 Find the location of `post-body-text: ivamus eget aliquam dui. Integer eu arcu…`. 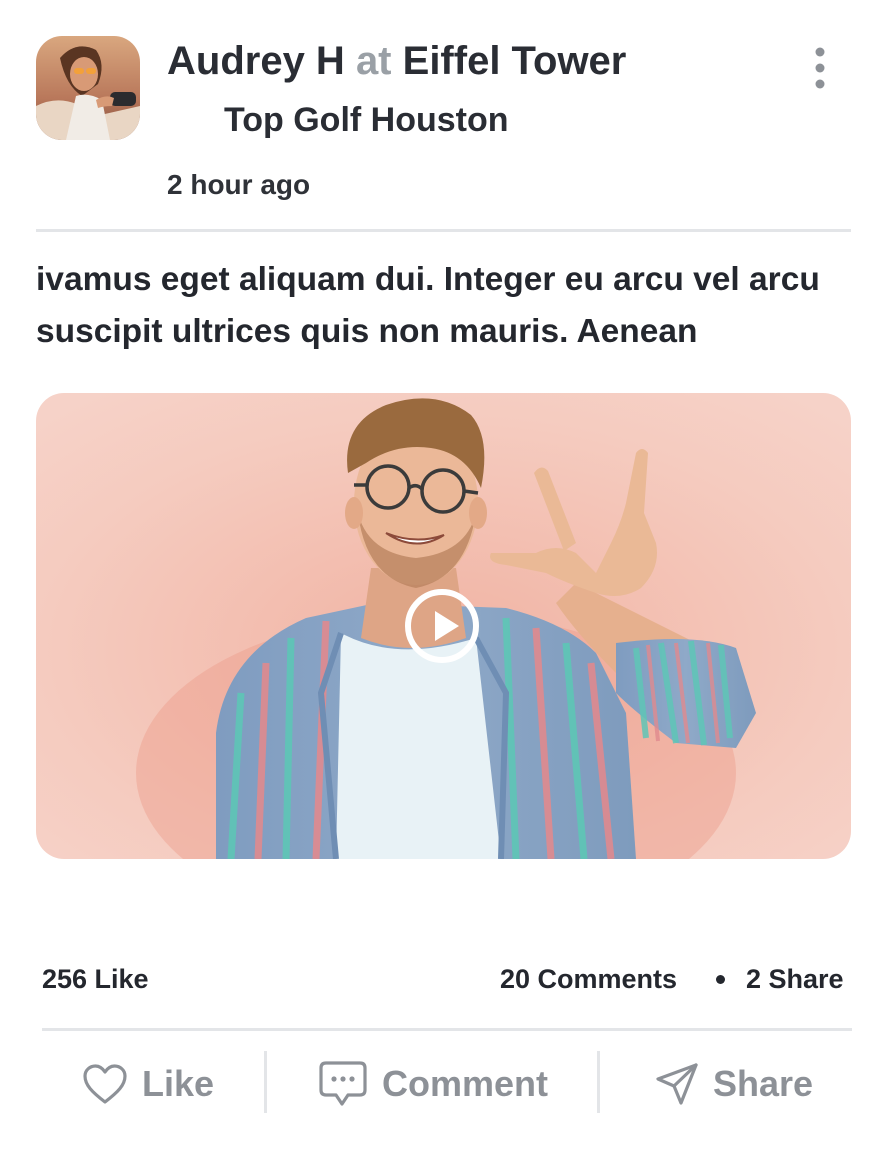

post-body-text: ivamus eget aliquam dui. Integer eu arcu… is located at coordinates (428, 305).